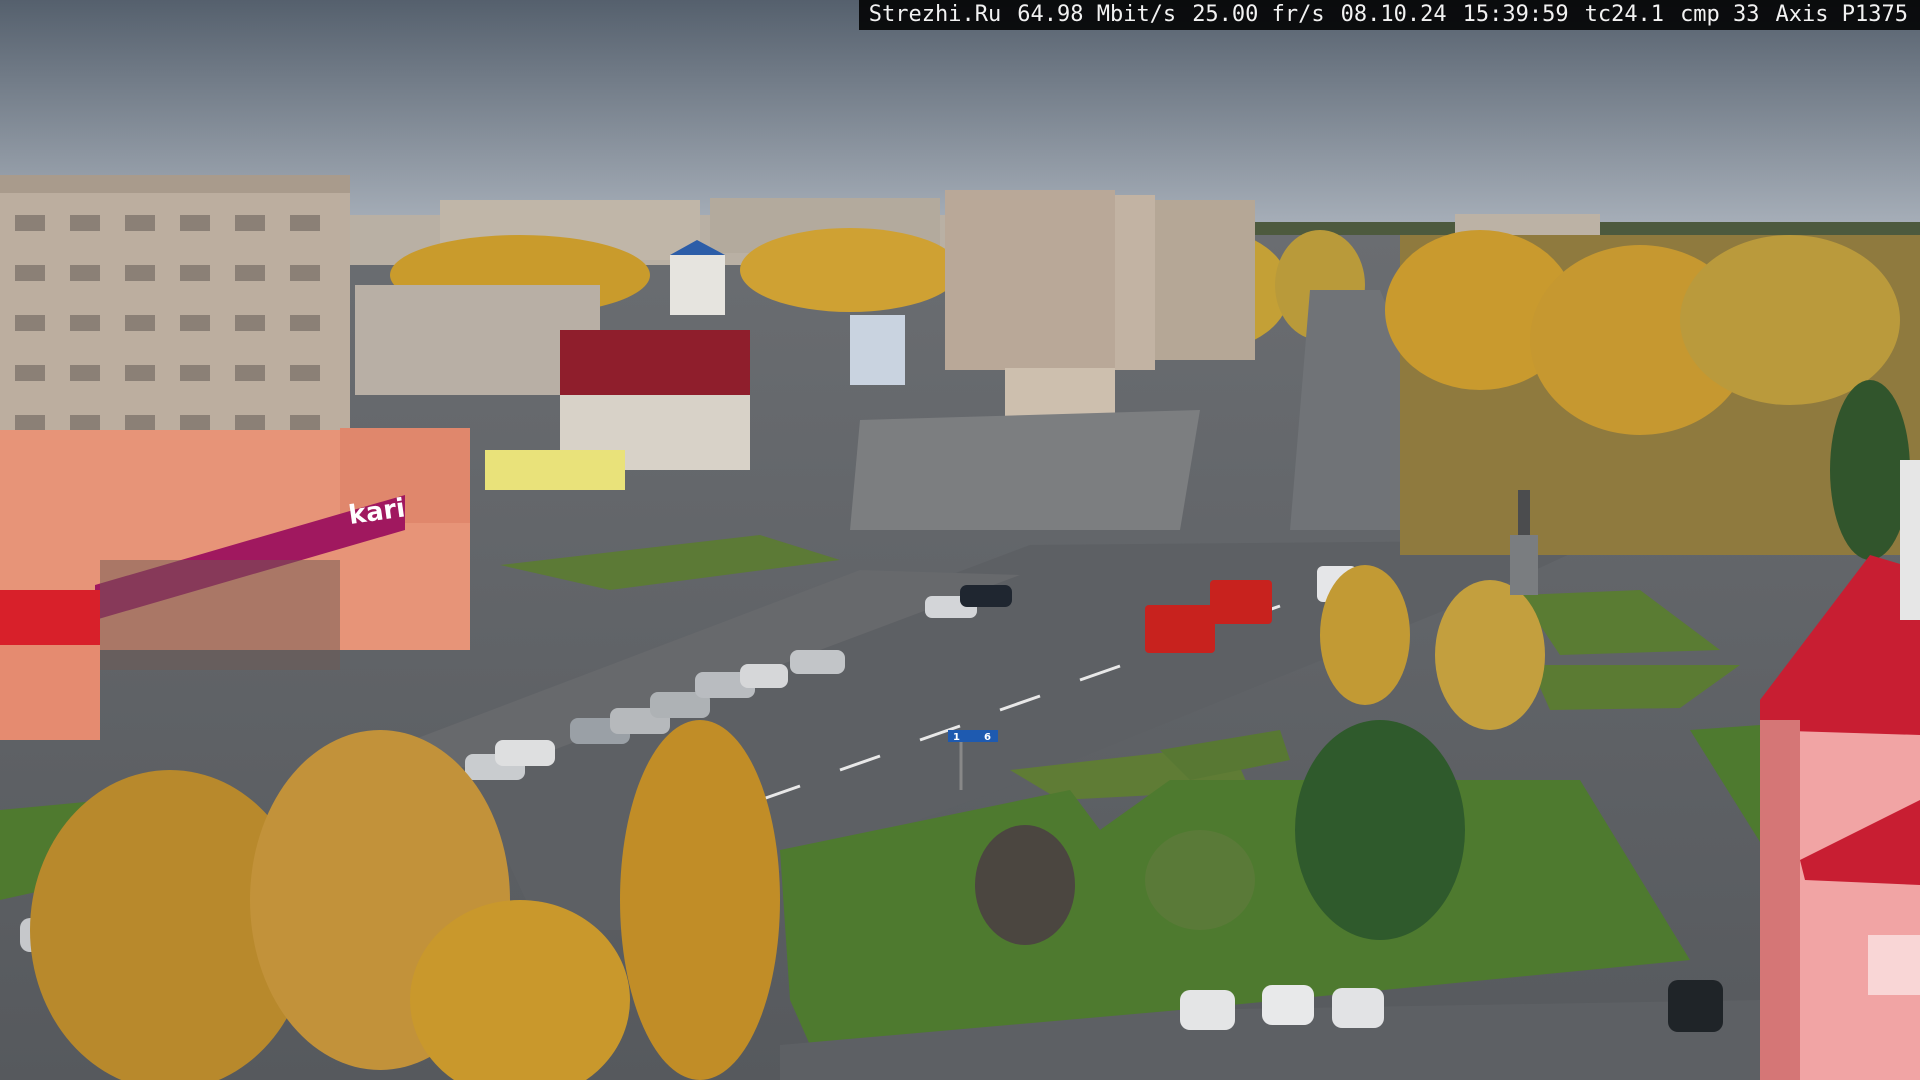  Describe the element at coordinates (1025, 470) in the screenshot. I see `central-plaza` at that location.